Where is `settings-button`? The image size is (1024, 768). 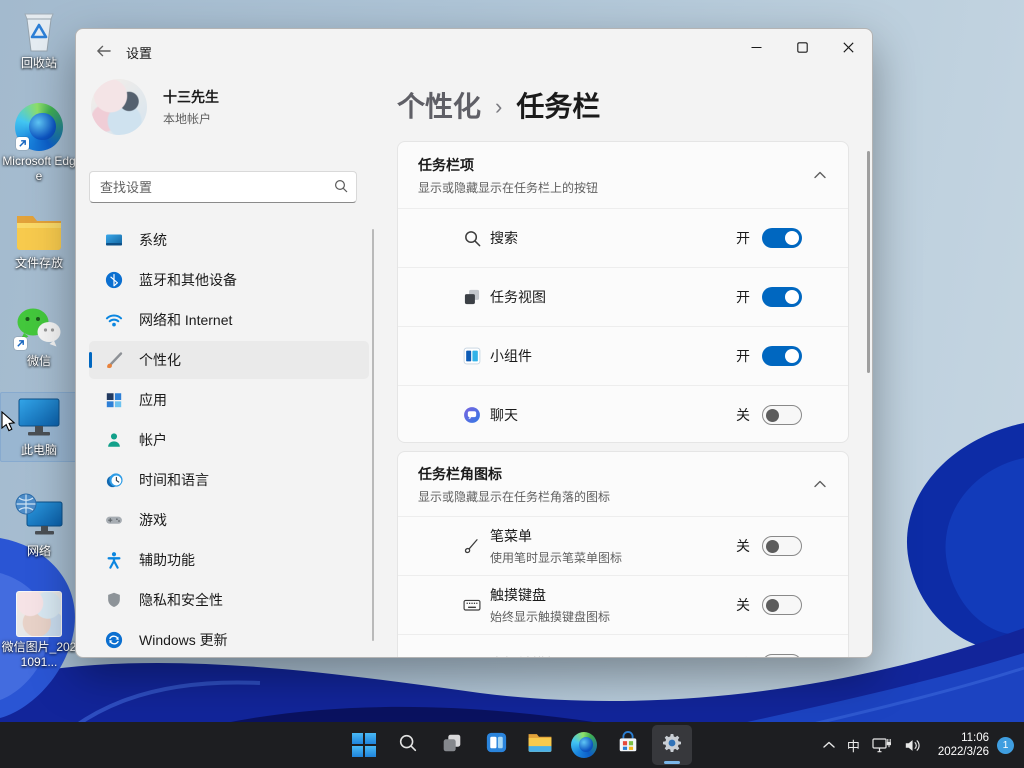 settings-button is located at coordinates (672, 745).